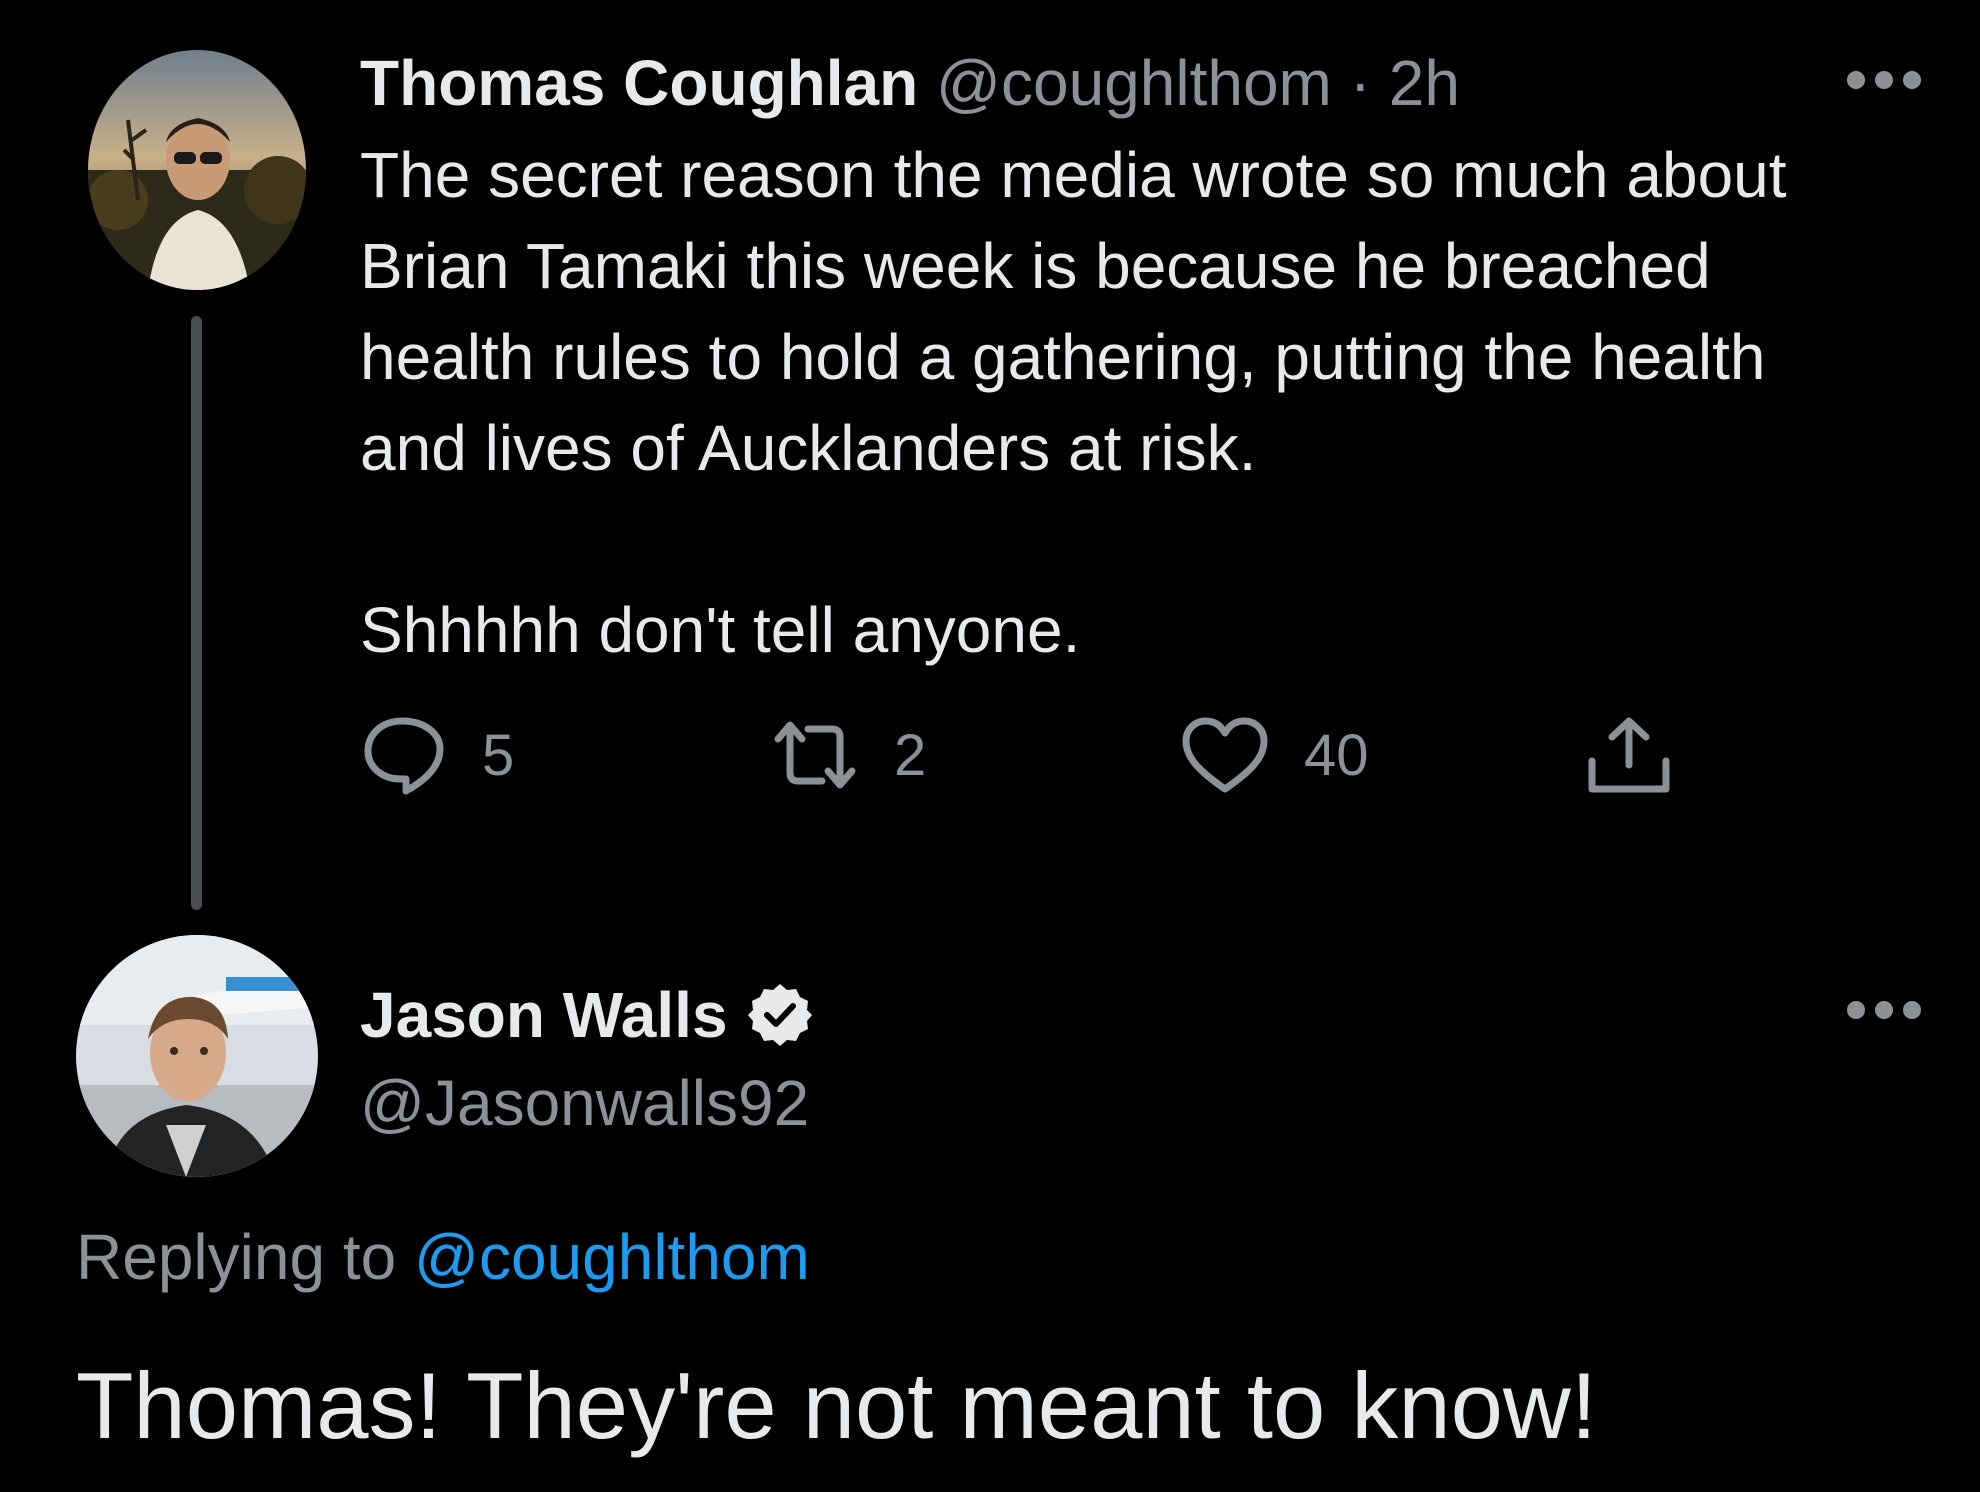 Image resolution: width=1980 pixels, height=1492 pixels. I want to click on author-display-name: Thomas Coughlan, so click(639, 83).